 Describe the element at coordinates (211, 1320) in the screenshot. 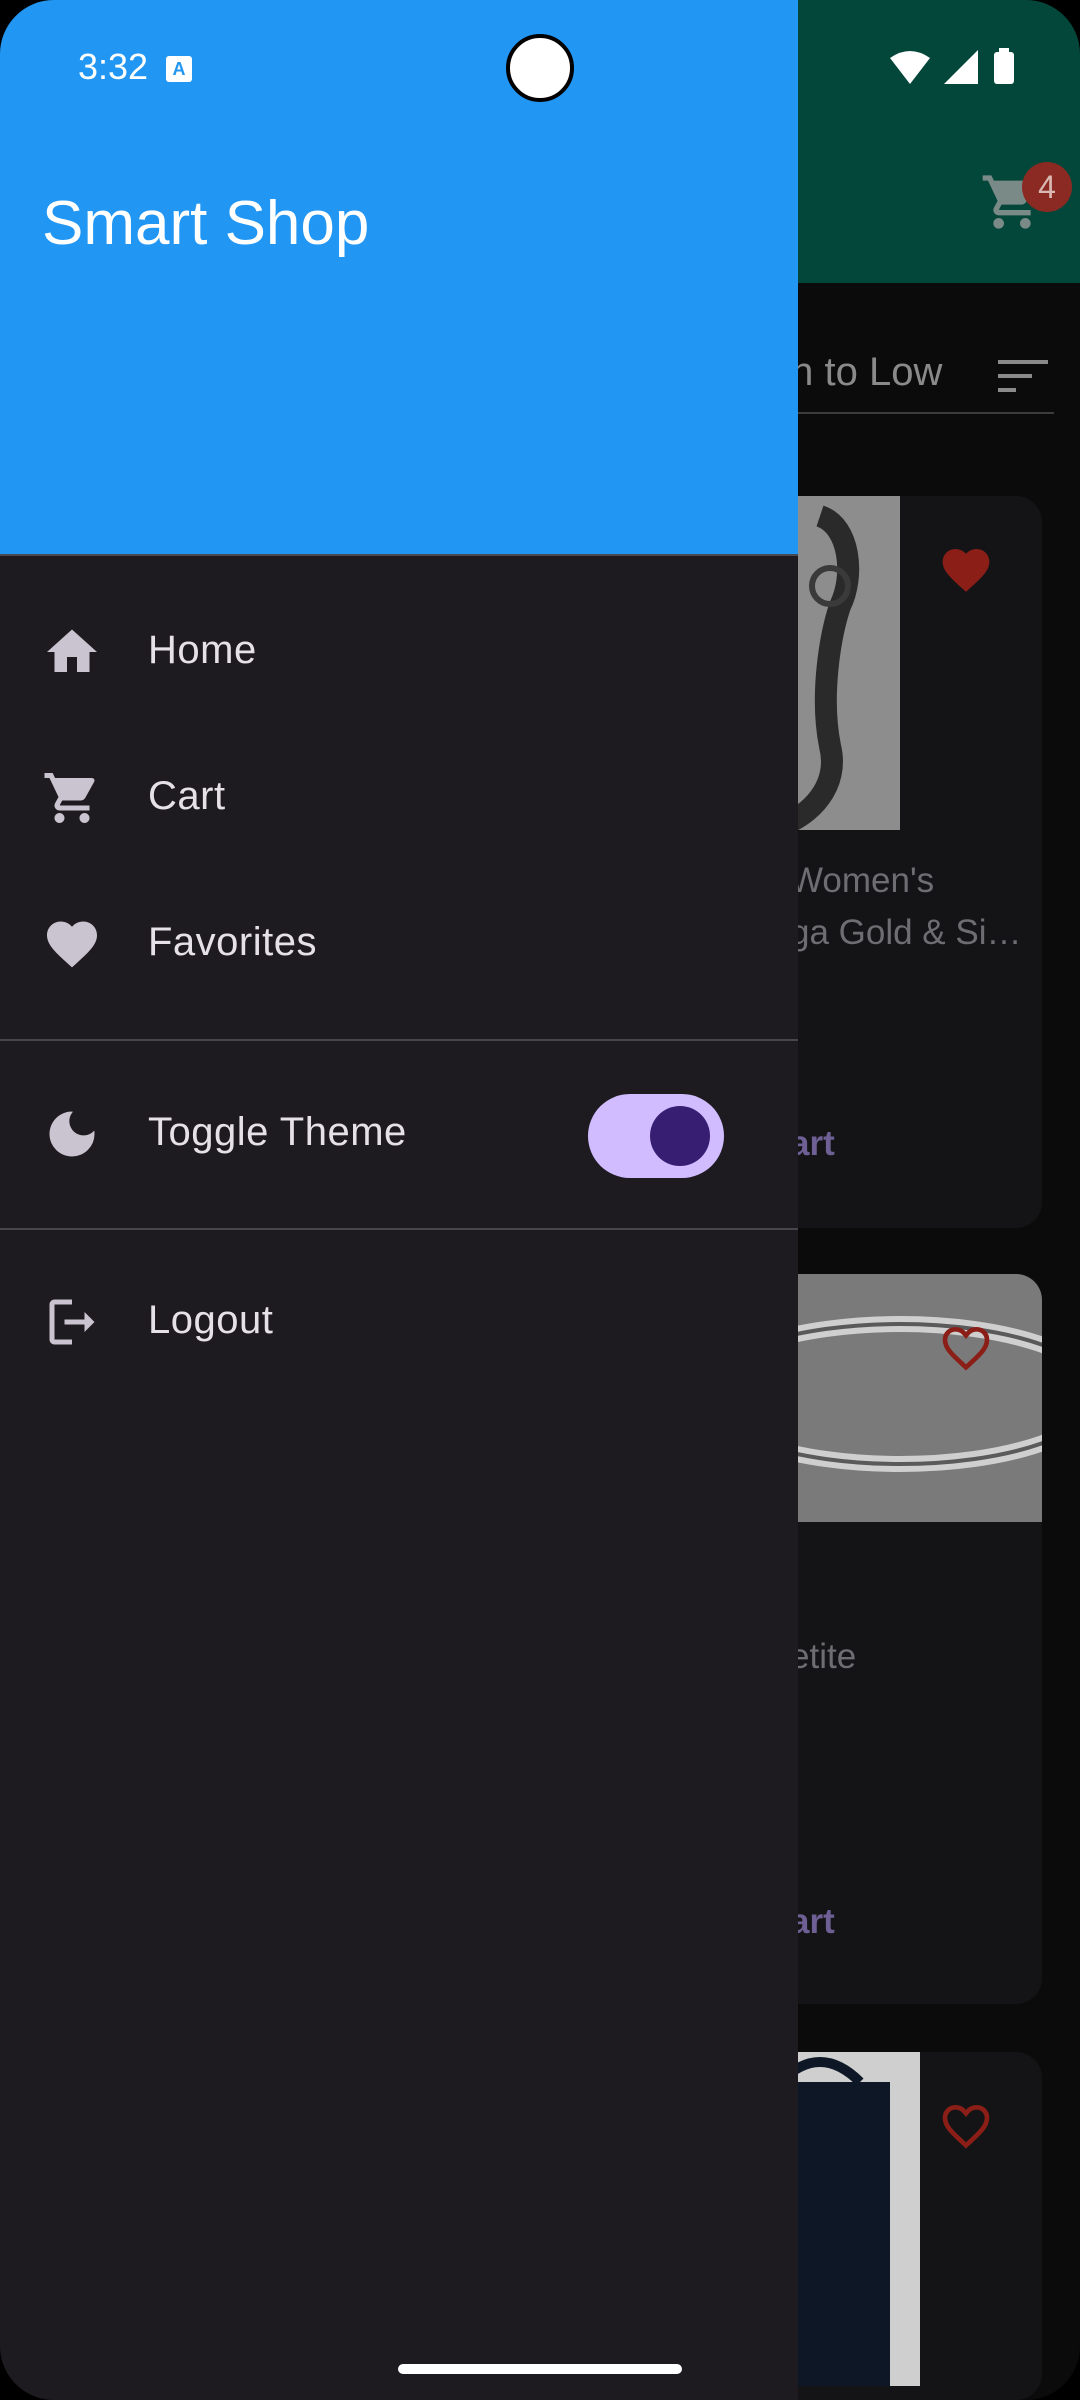

I see `drawer-item-label: Logout` at that location.